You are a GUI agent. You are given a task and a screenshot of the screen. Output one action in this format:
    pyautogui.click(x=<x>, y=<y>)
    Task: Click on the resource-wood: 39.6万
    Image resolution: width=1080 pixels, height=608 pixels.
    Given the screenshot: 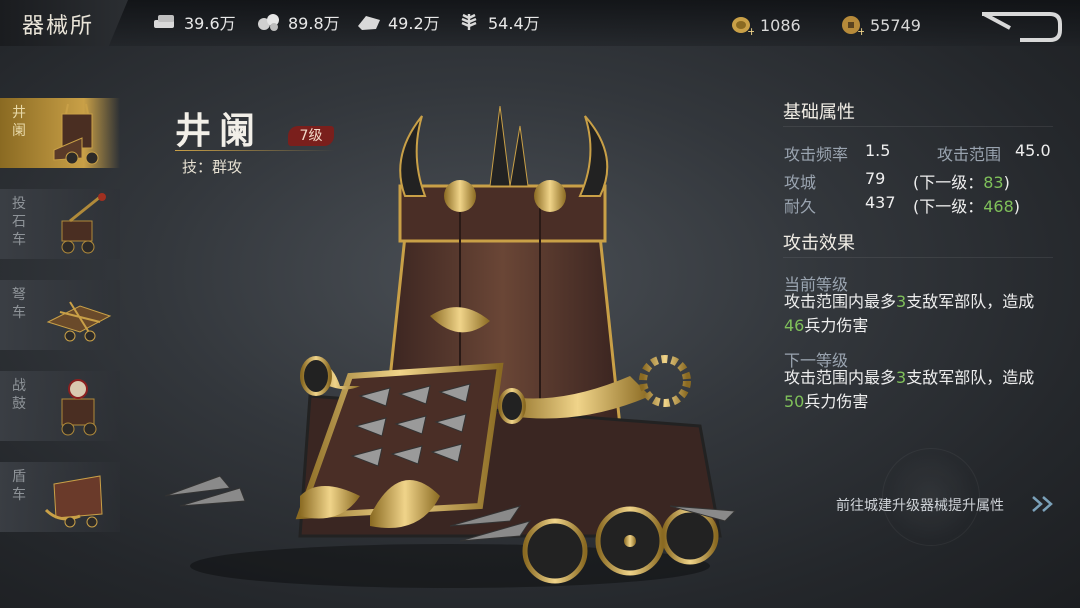 What is the action you would take?
    pyautogui.click(x=194, y=22)
    